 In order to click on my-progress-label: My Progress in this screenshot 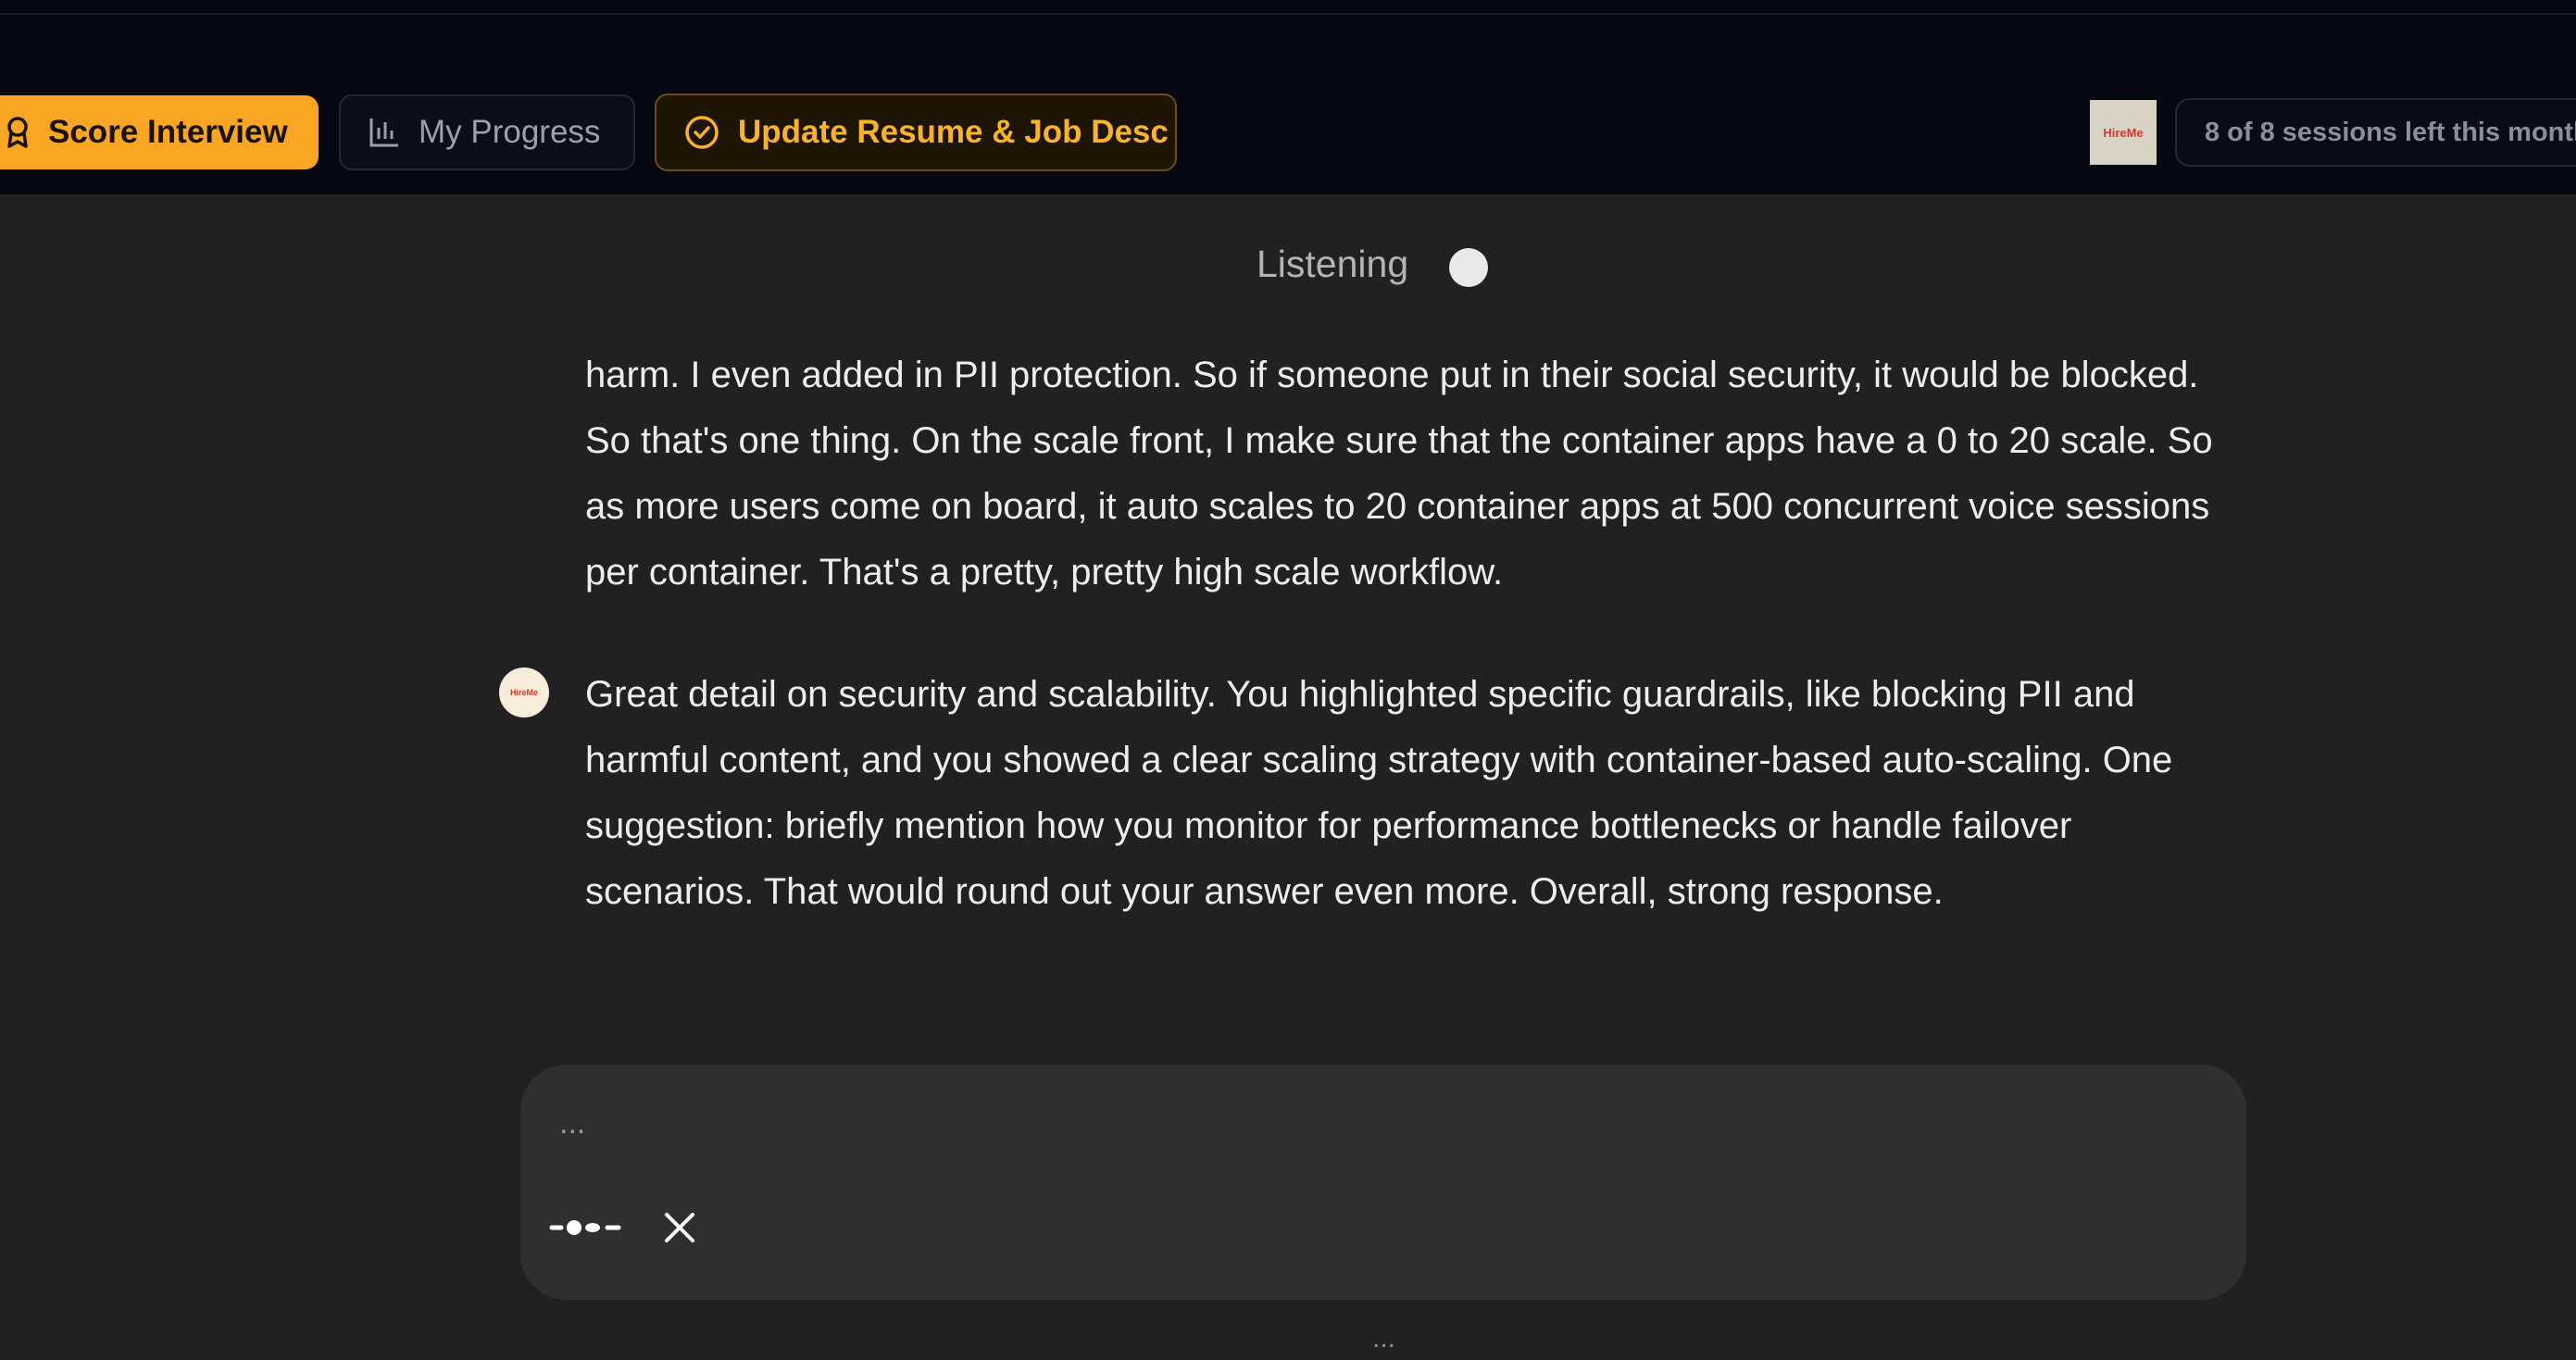, I will do `click(510, 132)`.